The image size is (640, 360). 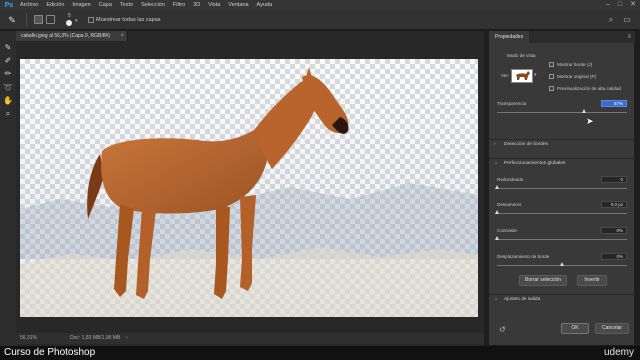 What do you see at coordinates (618, 352) in the screenshot?
I see `udemy-logo: udemy` at bounding box center [618, 352].